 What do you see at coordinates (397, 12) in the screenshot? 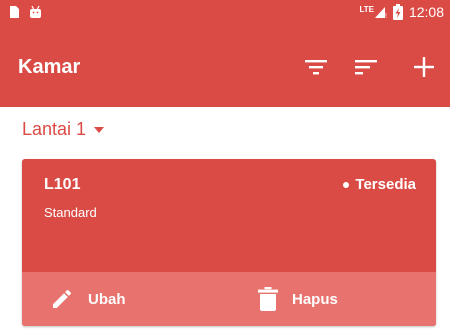
I see `battery-charging-icon` at bounding box center [397, 12].